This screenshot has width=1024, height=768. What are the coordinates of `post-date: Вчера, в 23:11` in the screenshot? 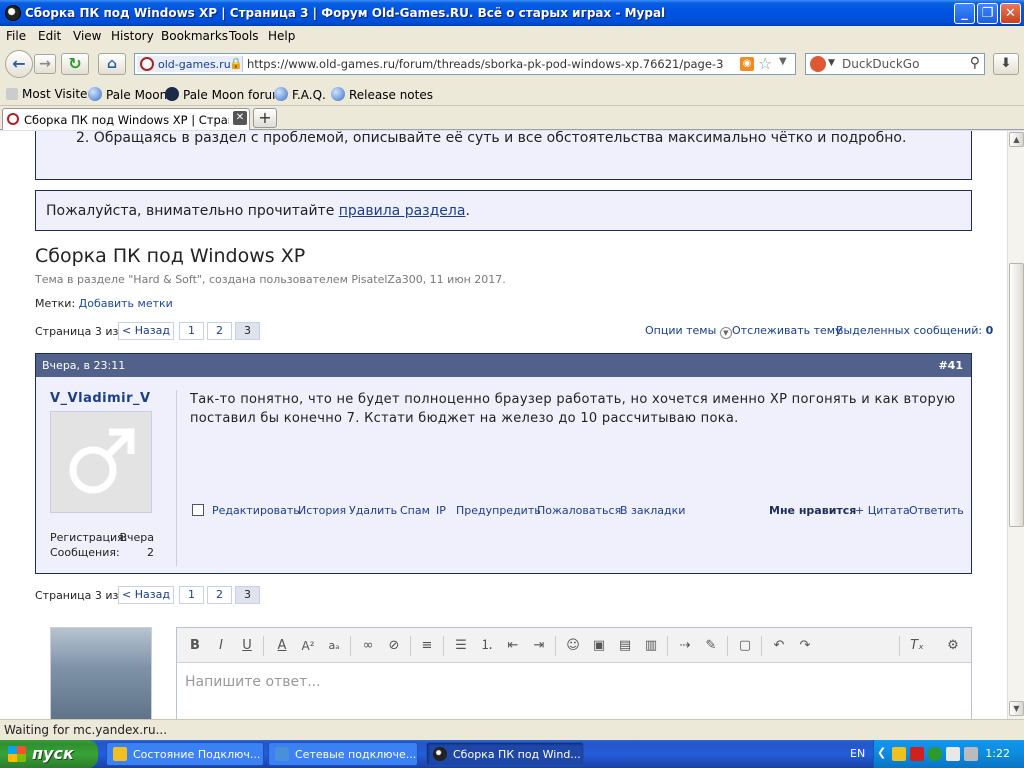 It's located at (83, 365).